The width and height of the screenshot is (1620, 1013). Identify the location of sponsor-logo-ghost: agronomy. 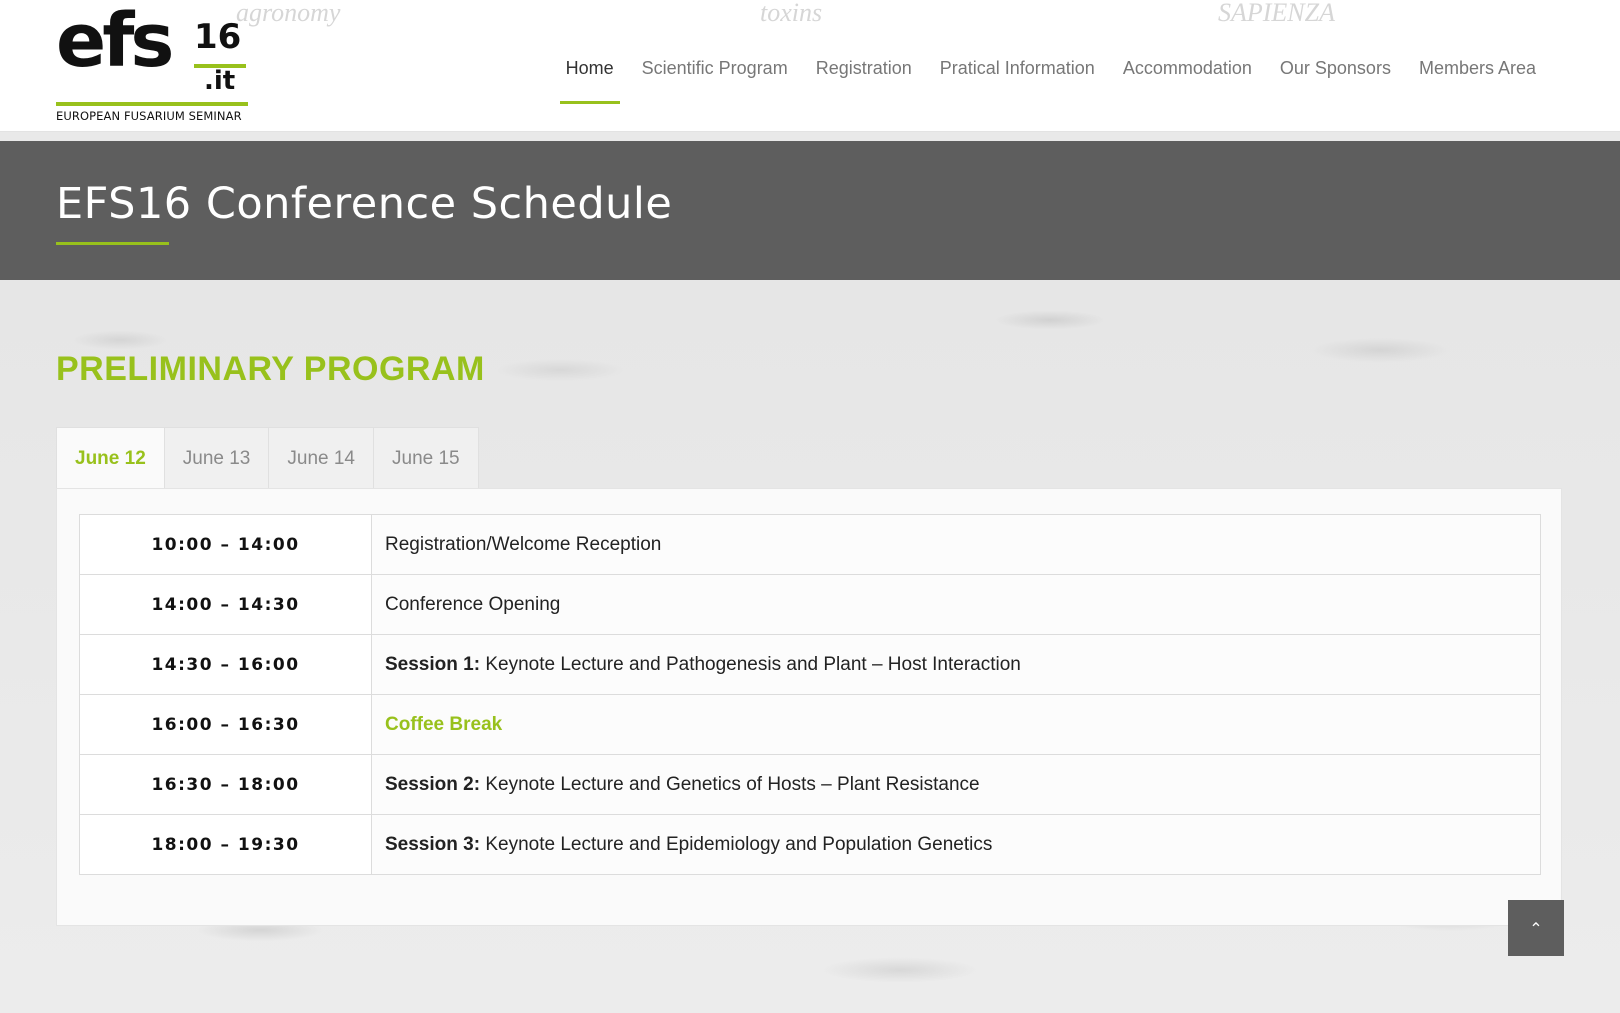
(288, 13).